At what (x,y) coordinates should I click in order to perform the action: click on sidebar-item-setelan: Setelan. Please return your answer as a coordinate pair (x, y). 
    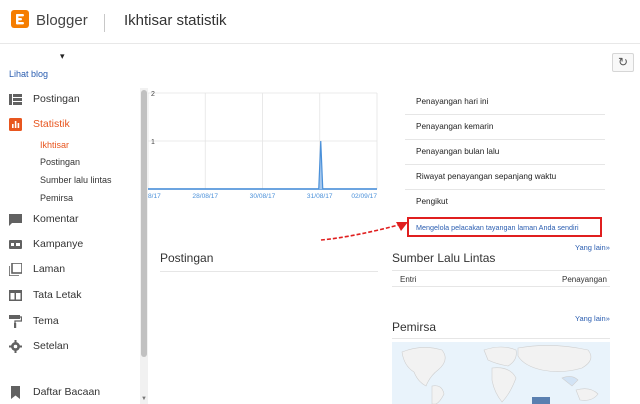
    Looking at the image, I should click on (67, 347).